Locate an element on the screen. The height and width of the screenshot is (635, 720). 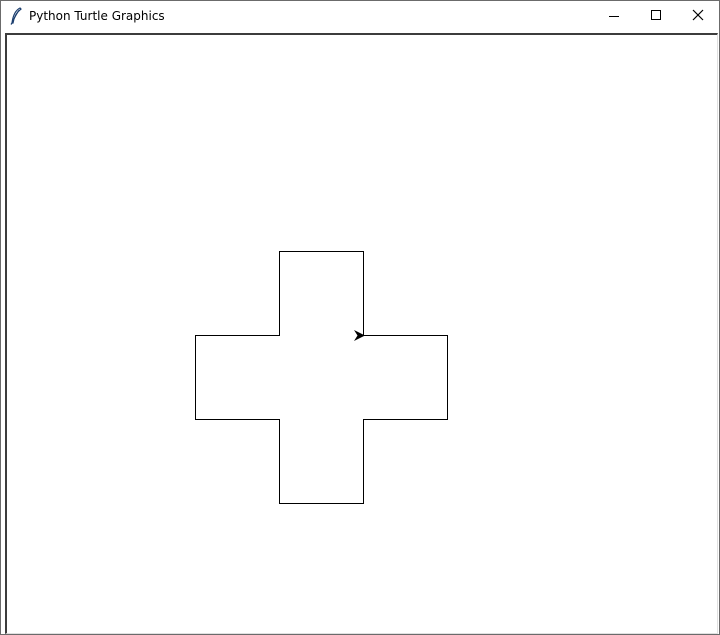
title-bar: Python Turtle Graphics is located at coordinates (360, 16).